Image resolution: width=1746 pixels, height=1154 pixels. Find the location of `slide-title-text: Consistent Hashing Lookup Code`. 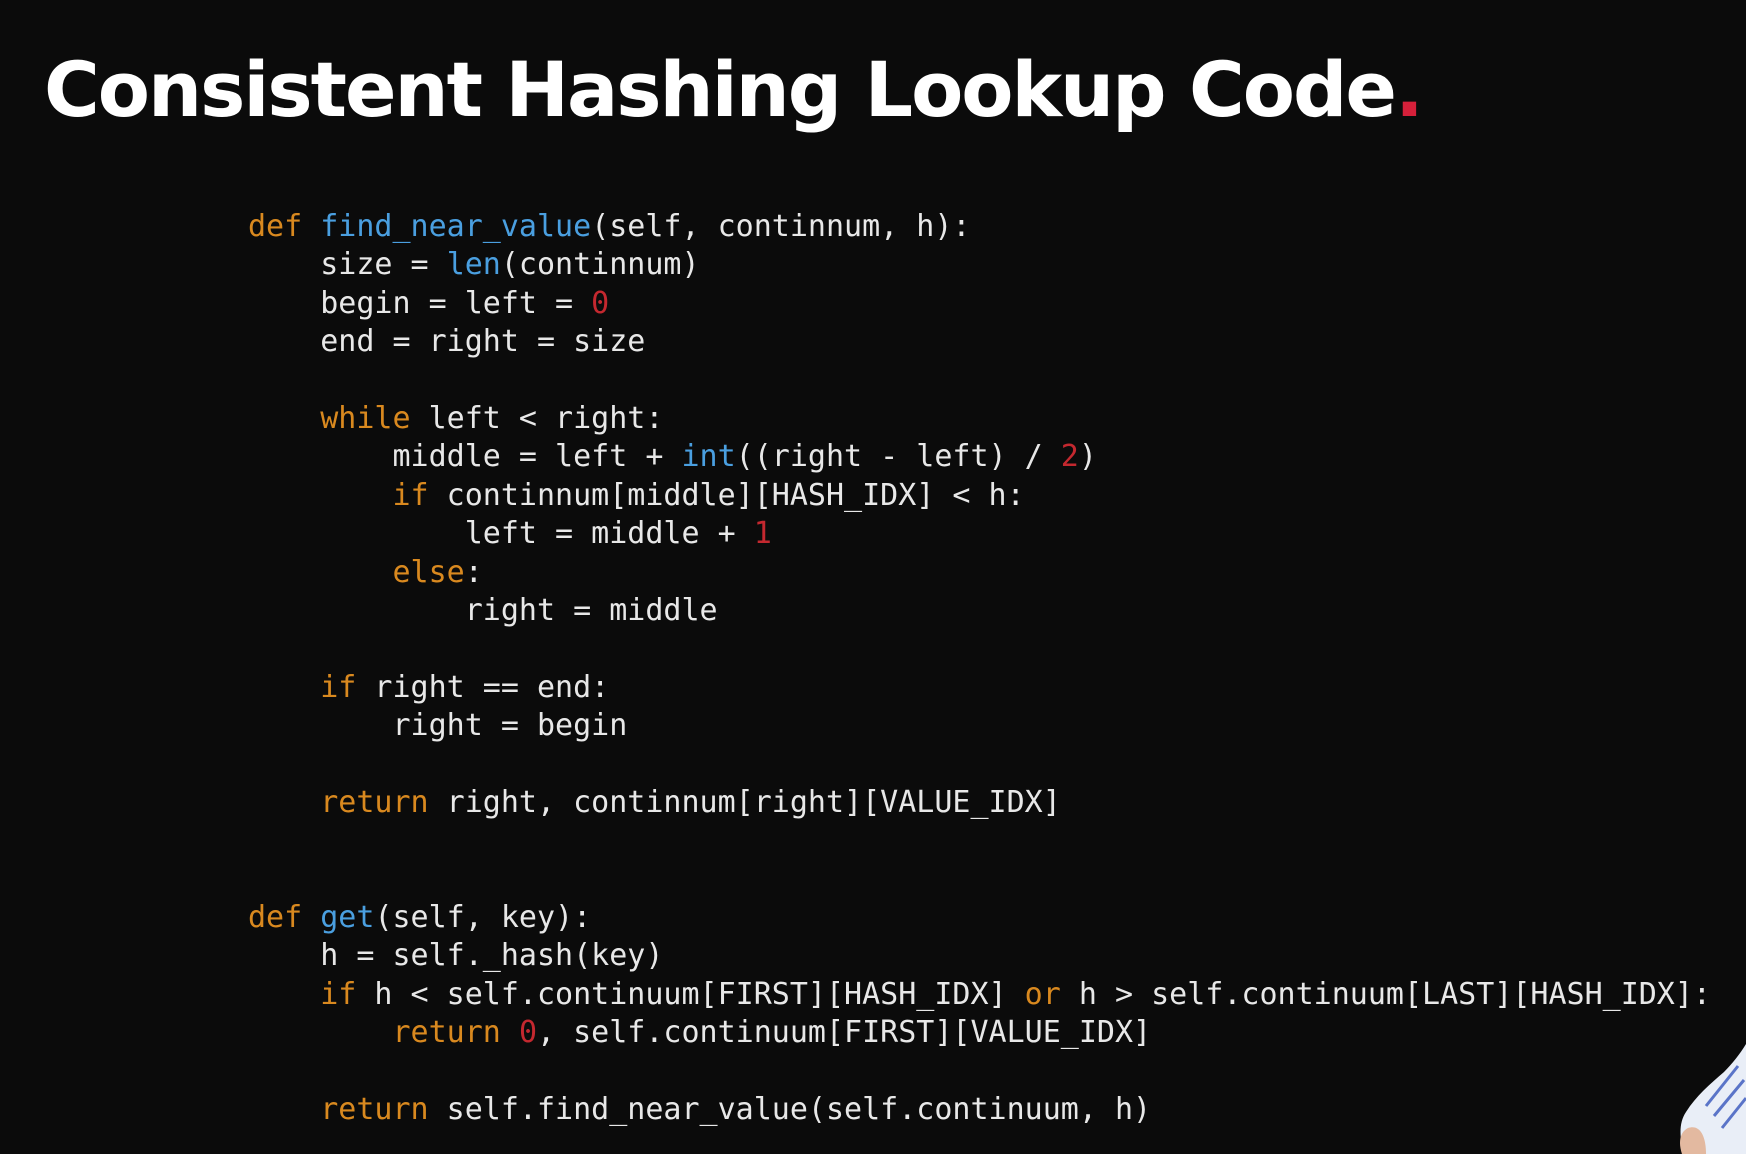

slide-title-text: Consistent Hashing Lookup Code is located at coordinates (720, 89).